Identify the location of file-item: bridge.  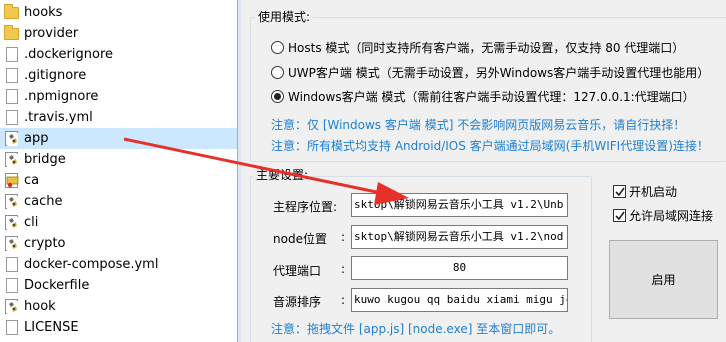
(118, 159).